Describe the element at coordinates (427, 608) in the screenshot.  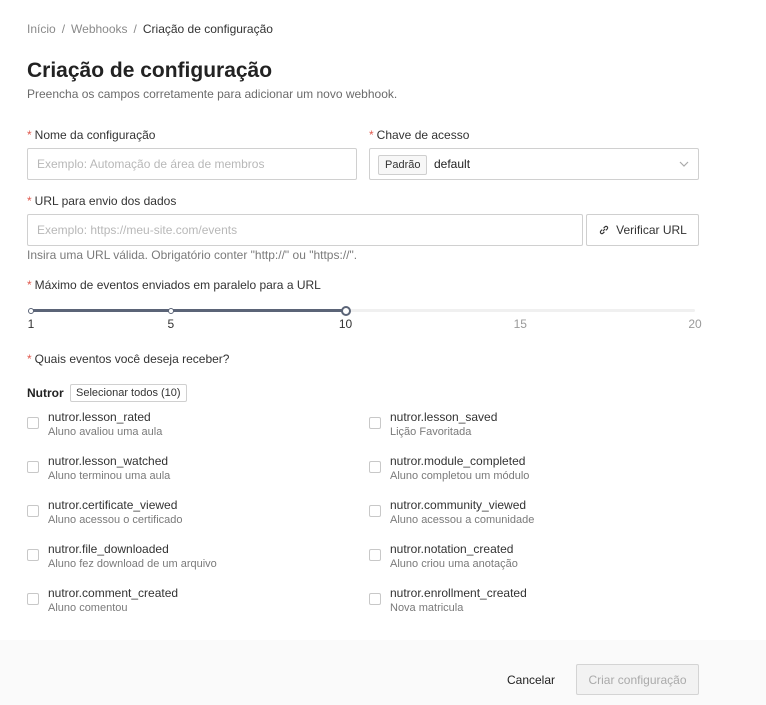
I see `event-description: Nova matricula` at that location.